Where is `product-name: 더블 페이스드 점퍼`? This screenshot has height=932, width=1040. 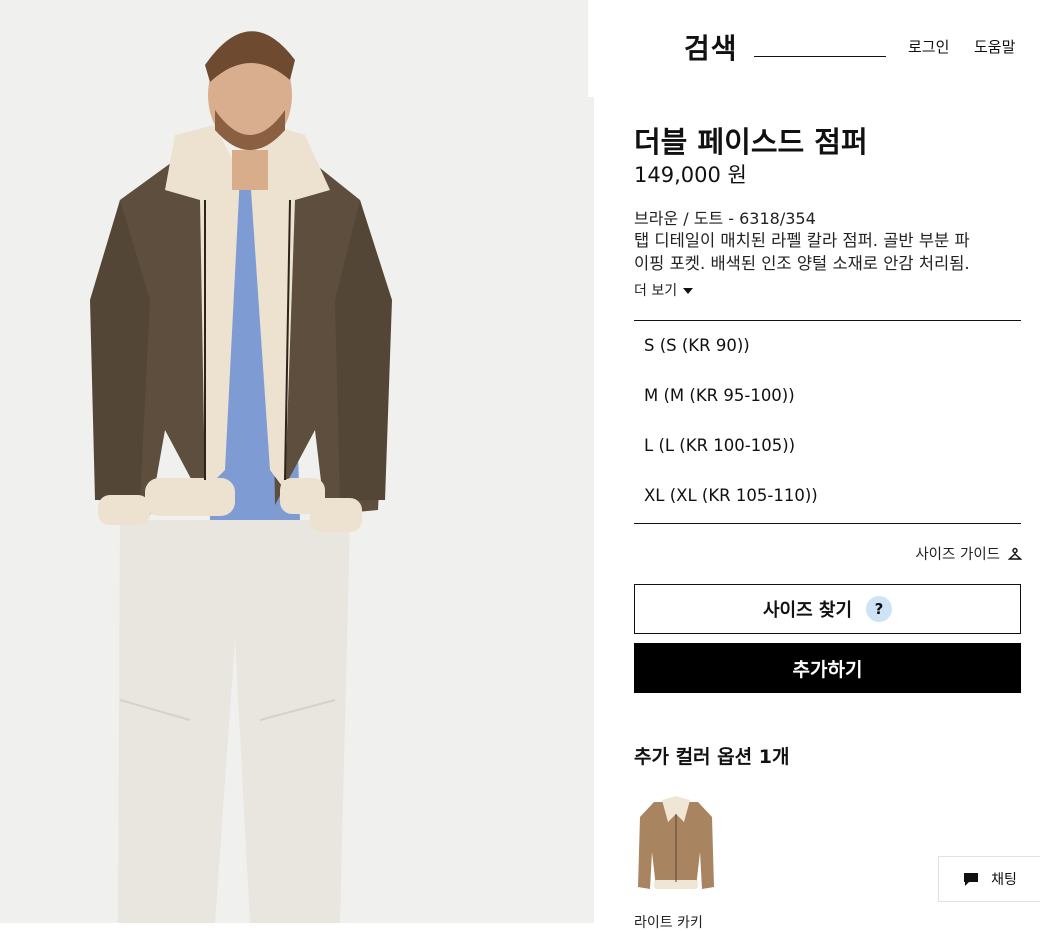
product-name: 더블 페이스드 점퍼 is located at coordinates (751, 142).